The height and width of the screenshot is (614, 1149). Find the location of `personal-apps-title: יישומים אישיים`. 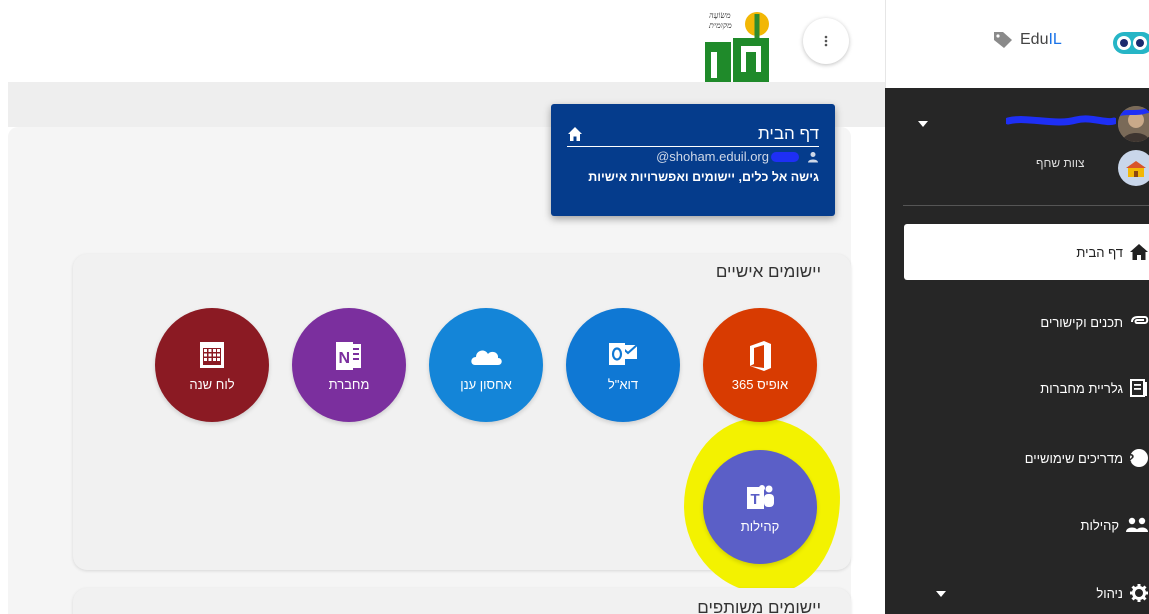

personal-apps-title: יישומים אישיים is located at coordinates (768, 271).